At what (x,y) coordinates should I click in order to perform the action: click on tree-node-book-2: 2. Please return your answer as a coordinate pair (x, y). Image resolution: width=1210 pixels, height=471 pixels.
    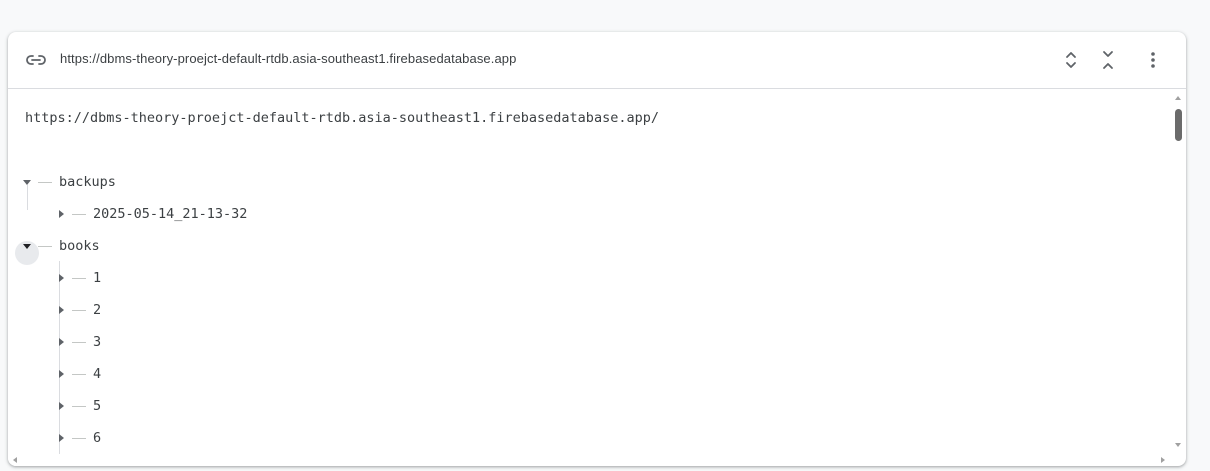
    Looking at the image, I should click on (77, 310).